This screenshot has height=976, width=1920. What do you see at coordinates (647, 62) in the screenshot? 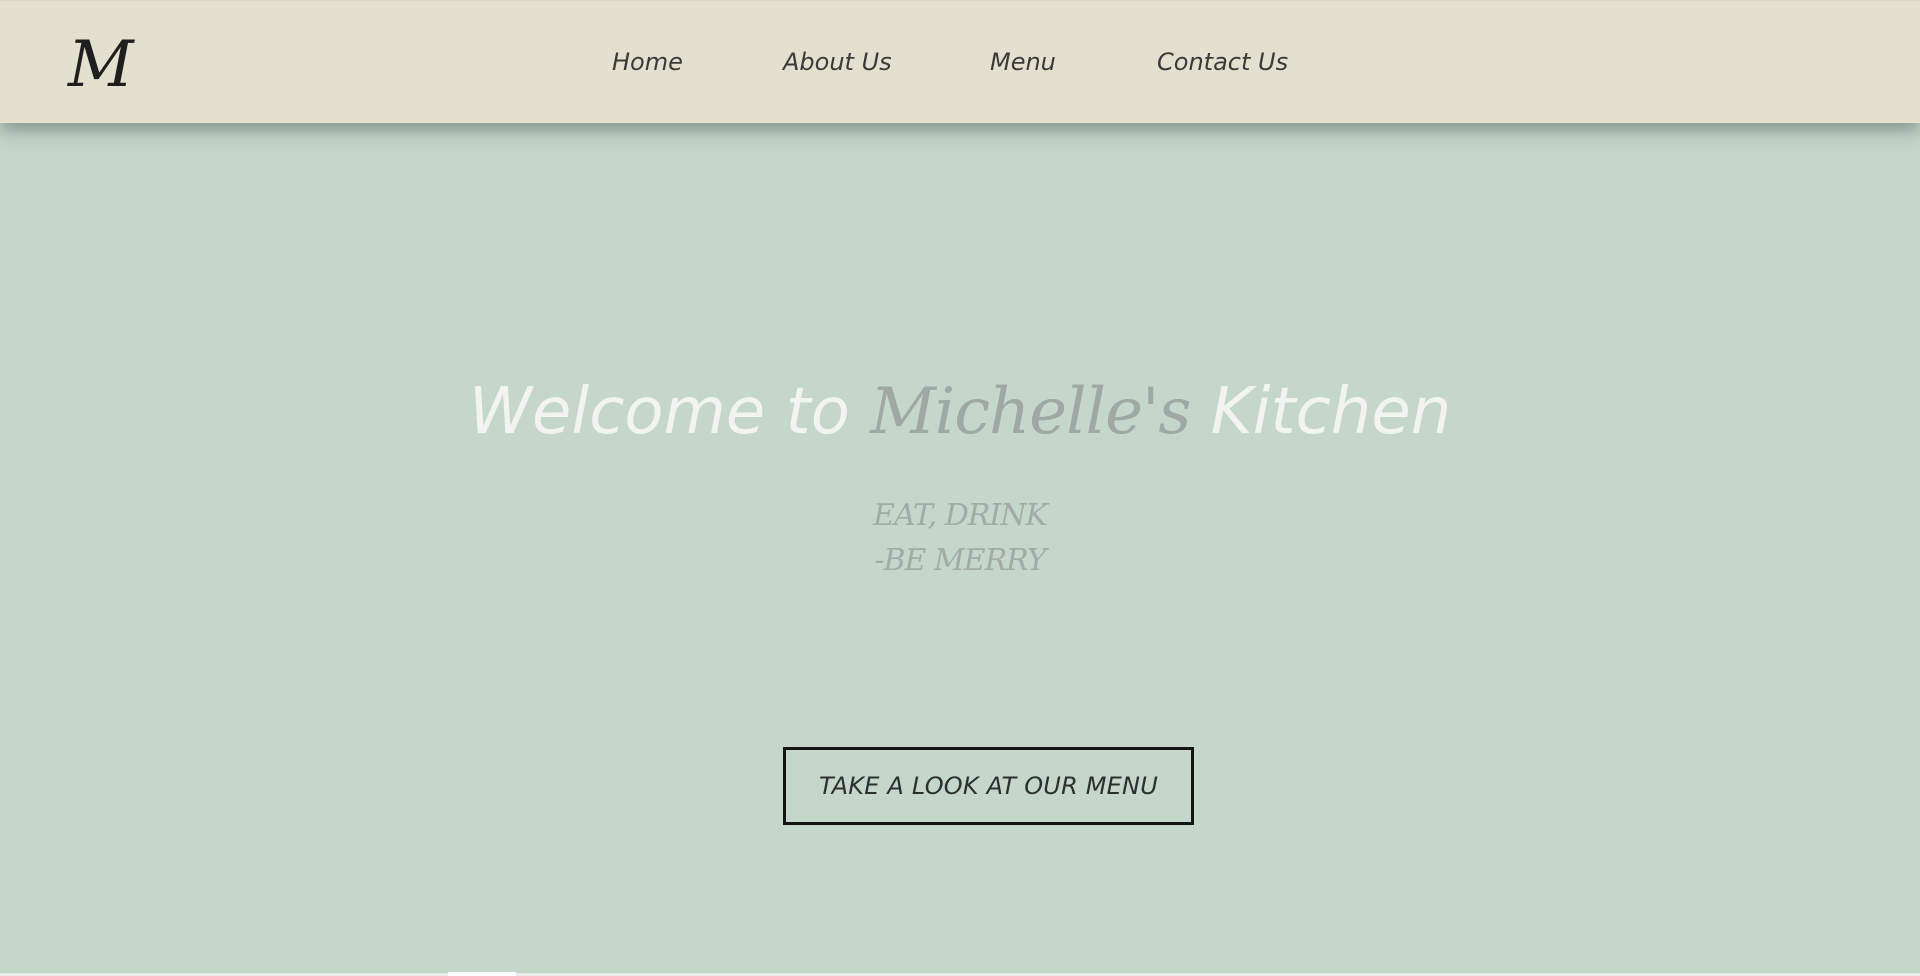
I see `nav-link-home: Home` at bounding box center [647, 62].